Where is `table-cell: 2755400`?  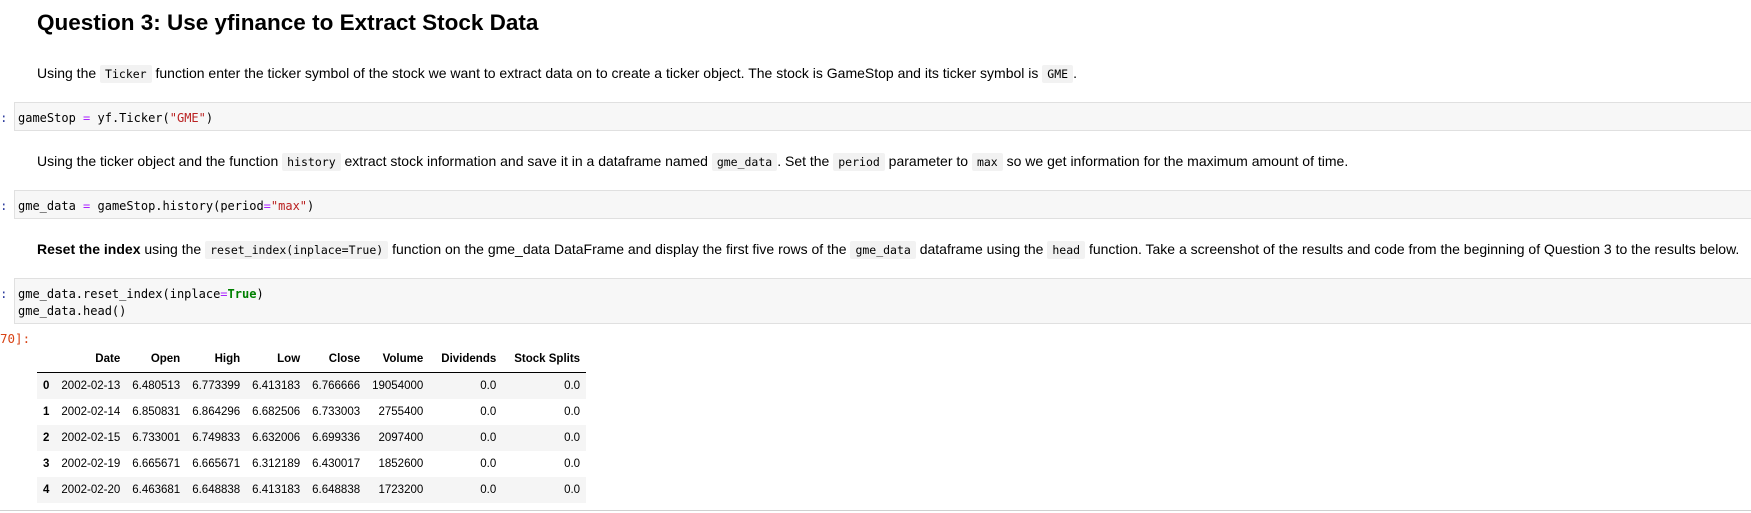 table-cell: 2755400 is located at coordinates (401, 412).